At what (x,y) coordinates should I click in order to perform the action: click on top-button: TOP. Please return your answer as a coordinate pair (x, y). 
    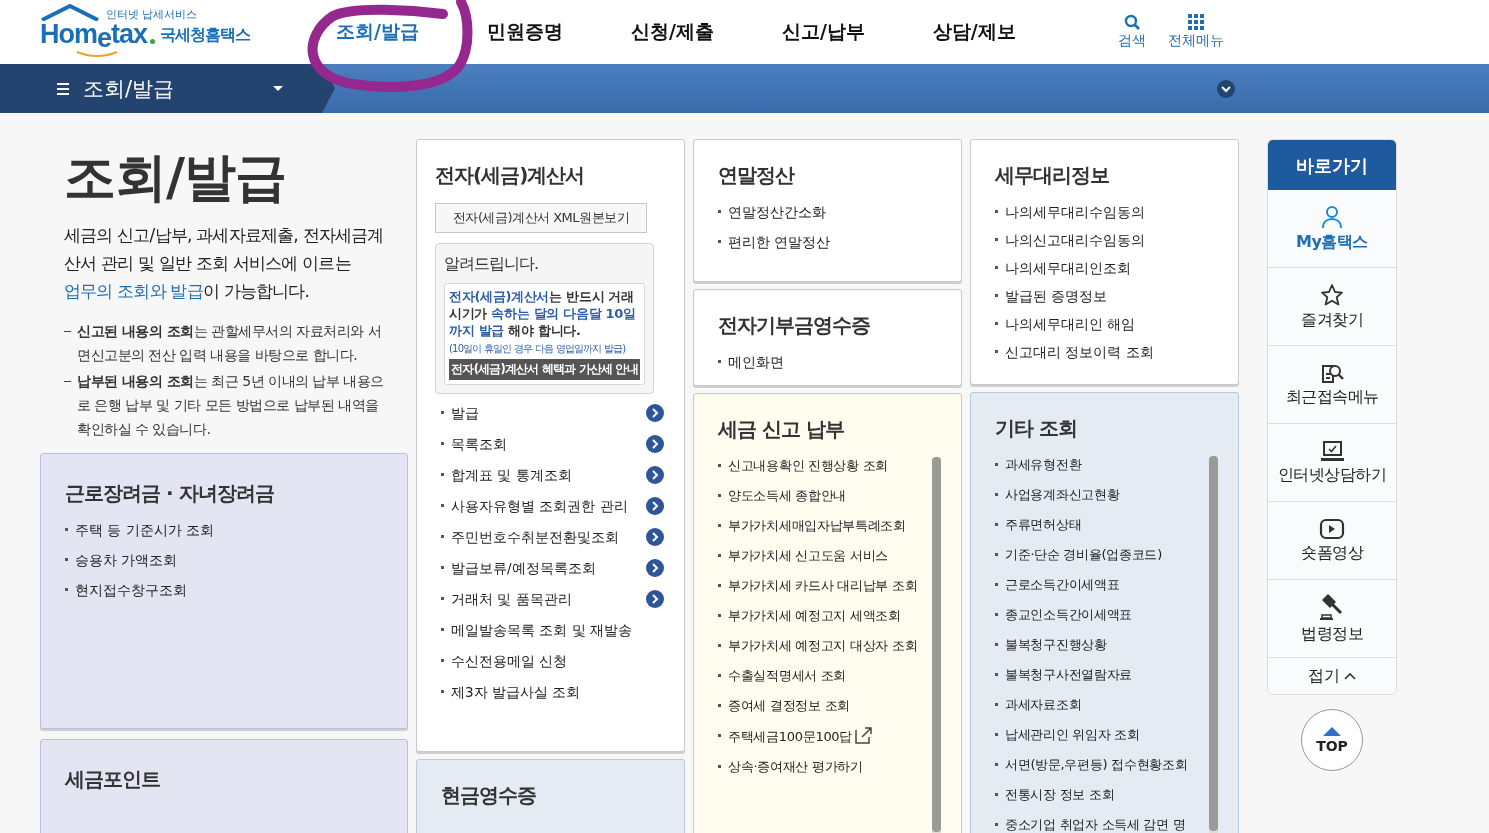
    Looking at the image, I should click on (1332, 740).